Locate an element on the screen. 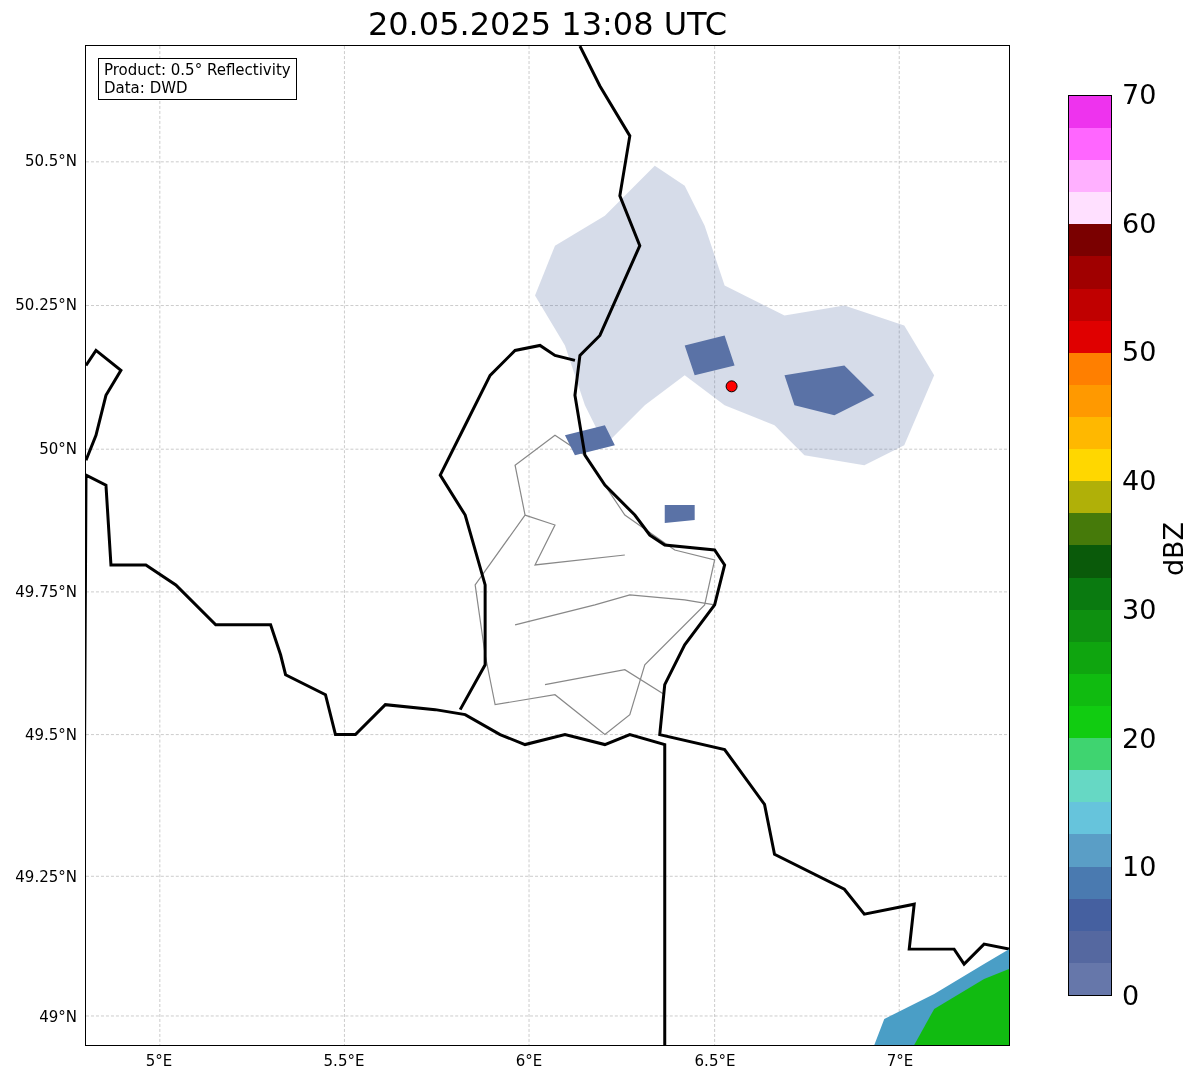  axis-tick-label: 50°N is located at coordinates (58, 449).